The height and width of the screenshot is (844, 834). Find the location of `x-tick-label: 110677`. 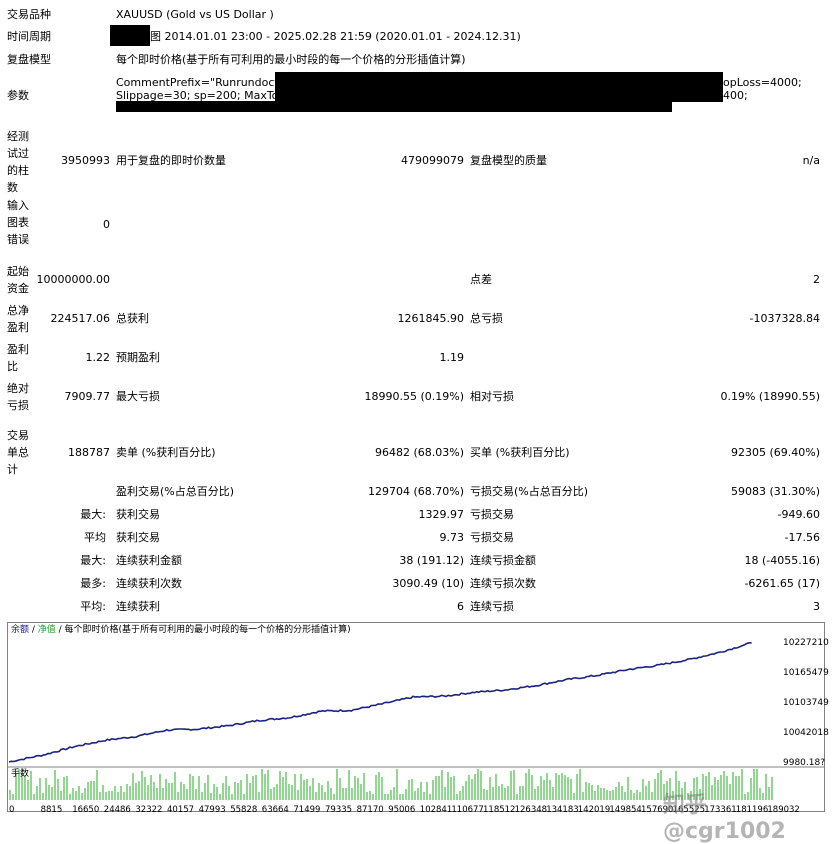

x-tick-label: 110677 is located at coordinates (467, 810).